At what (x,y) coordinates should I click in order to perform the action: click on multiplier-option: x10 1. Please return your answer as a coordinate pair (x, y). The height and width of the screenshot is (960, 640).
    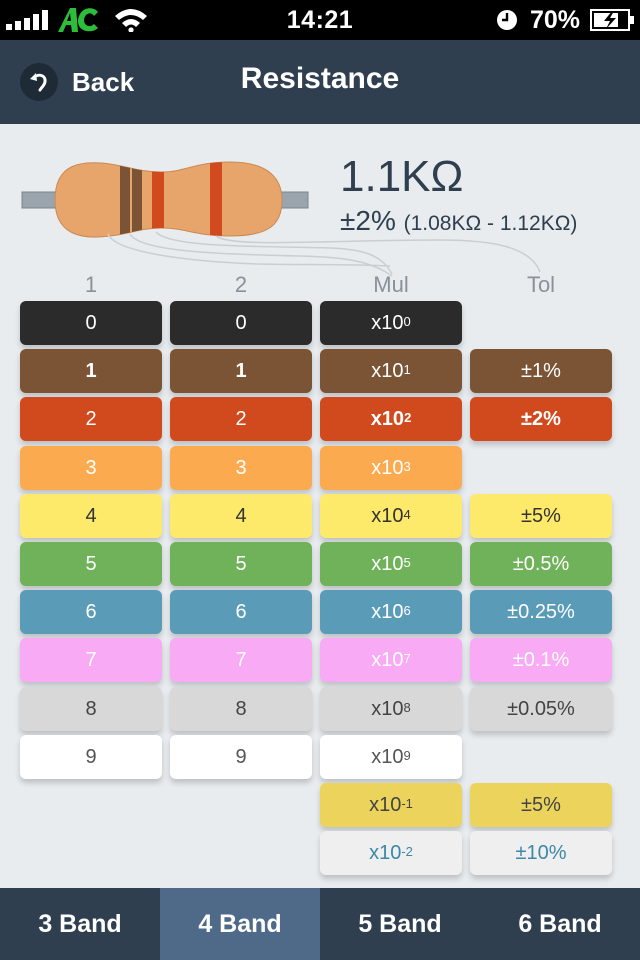
    Looking at the image, I should click on (391, 371).